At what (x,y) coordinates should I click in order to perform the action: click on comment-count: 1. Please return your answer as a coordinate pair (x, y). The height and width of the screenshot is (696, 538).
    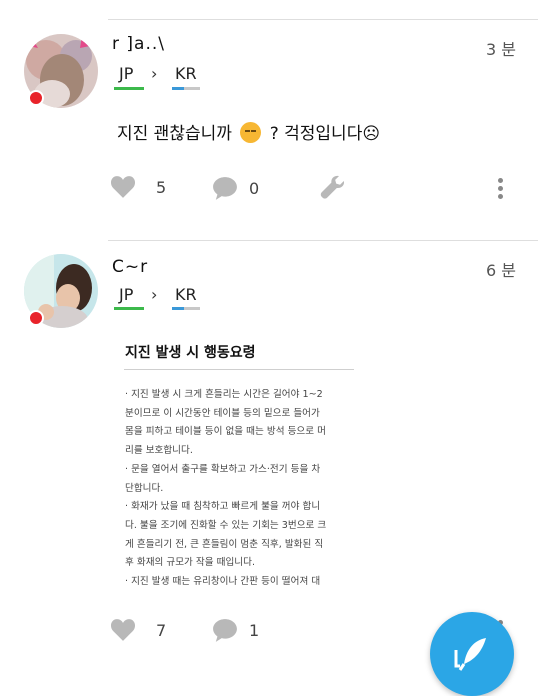
    Looking at the image, I should click on (254, 630).